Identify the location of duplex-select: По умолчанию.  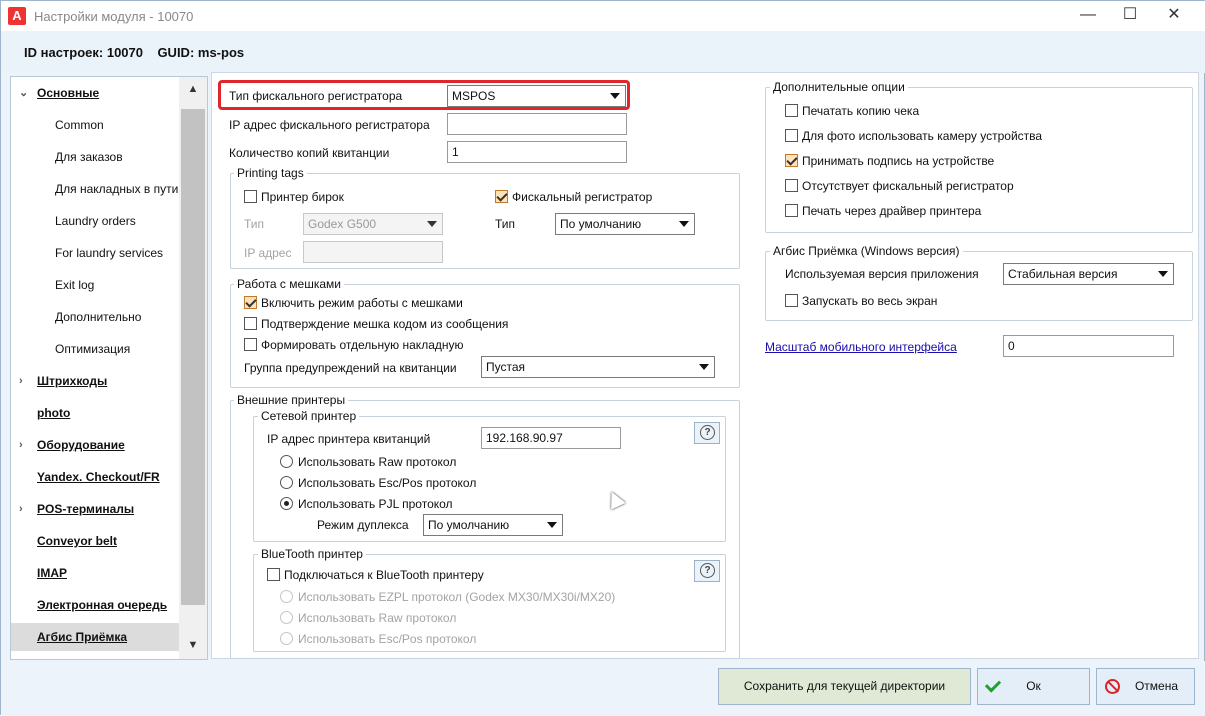
(493, 525).